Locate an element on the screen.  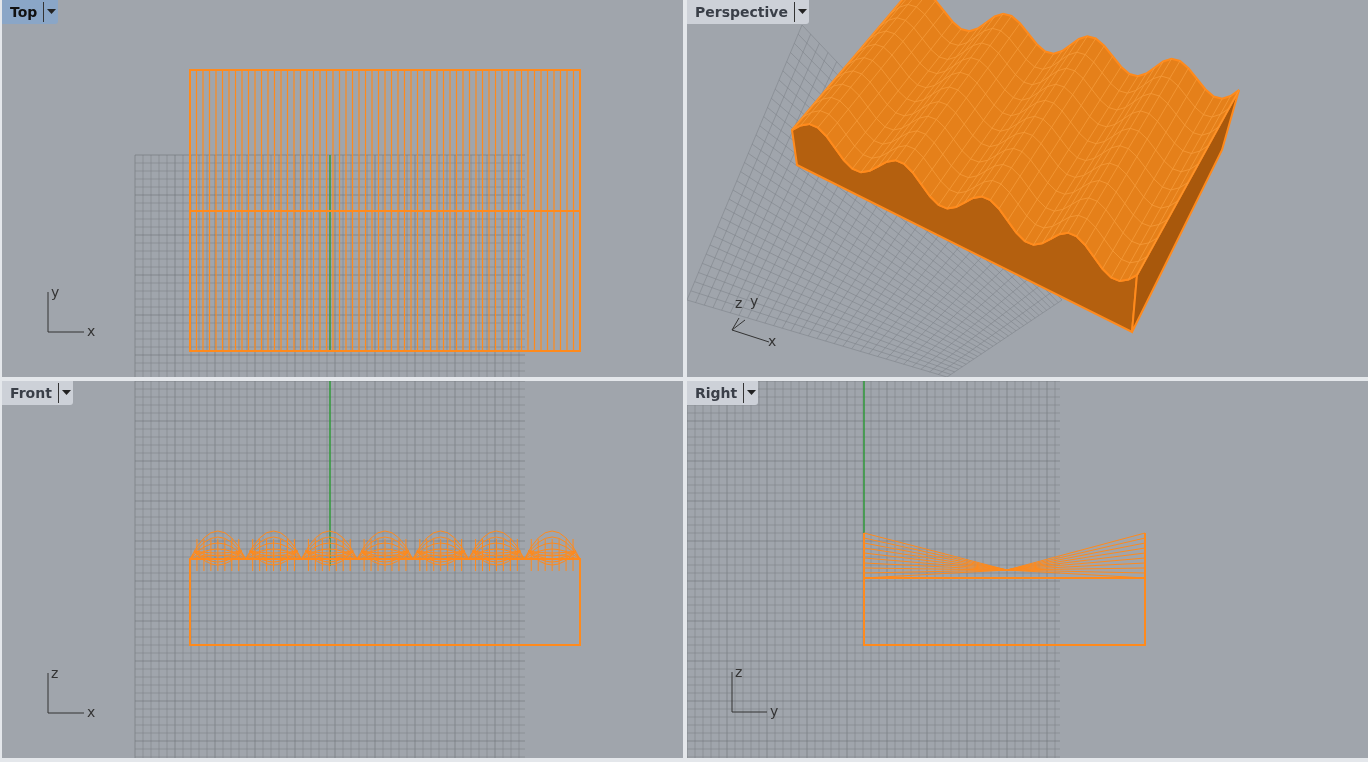
viewport-tab: Front is located at coordinates (37, 393).